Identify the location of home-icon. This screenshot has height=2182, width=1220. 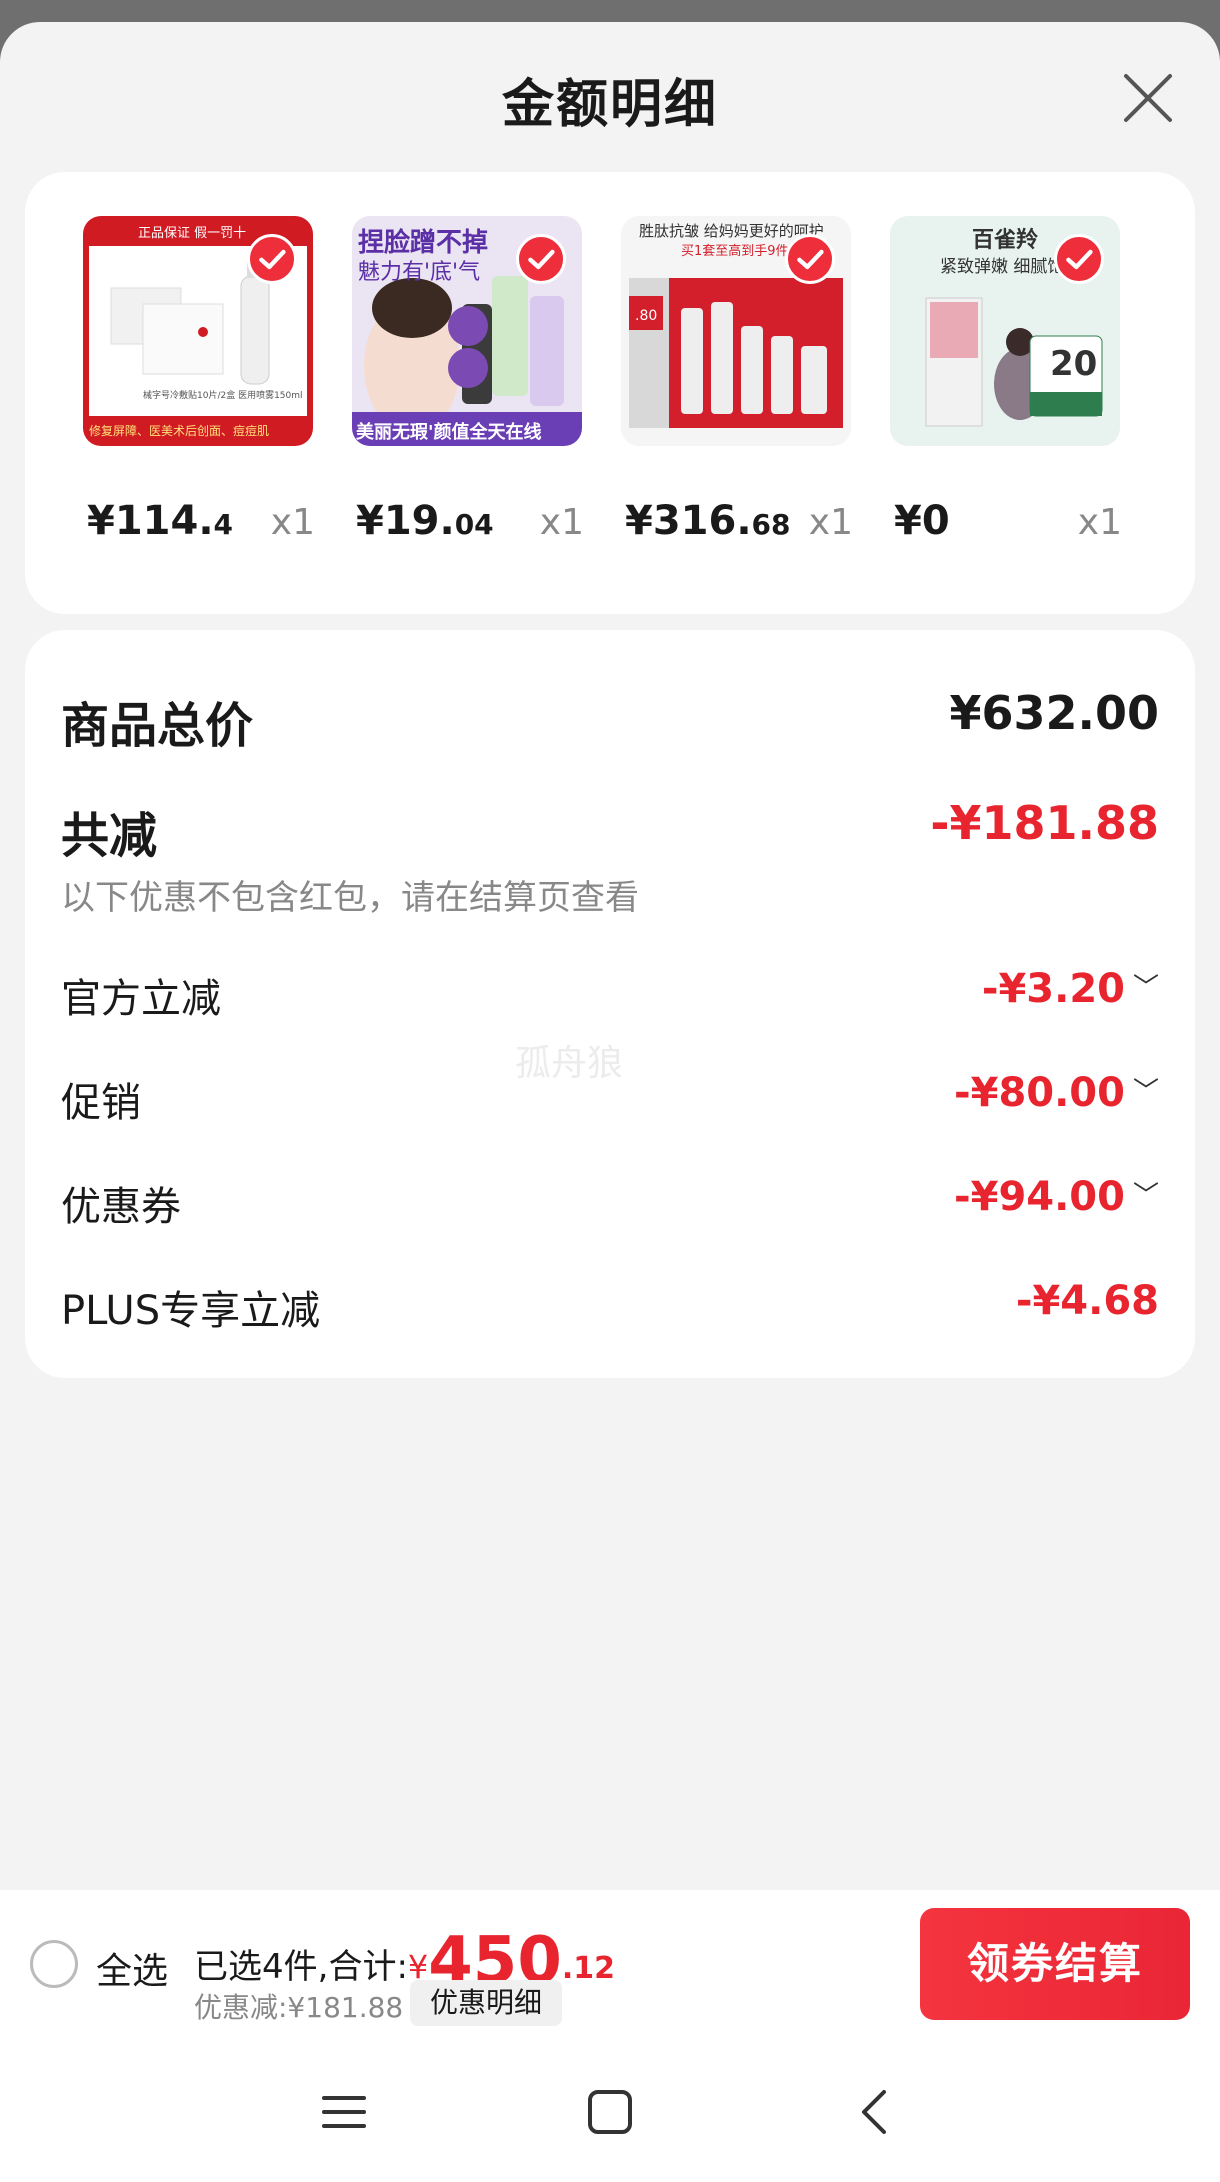
(610, 2112).